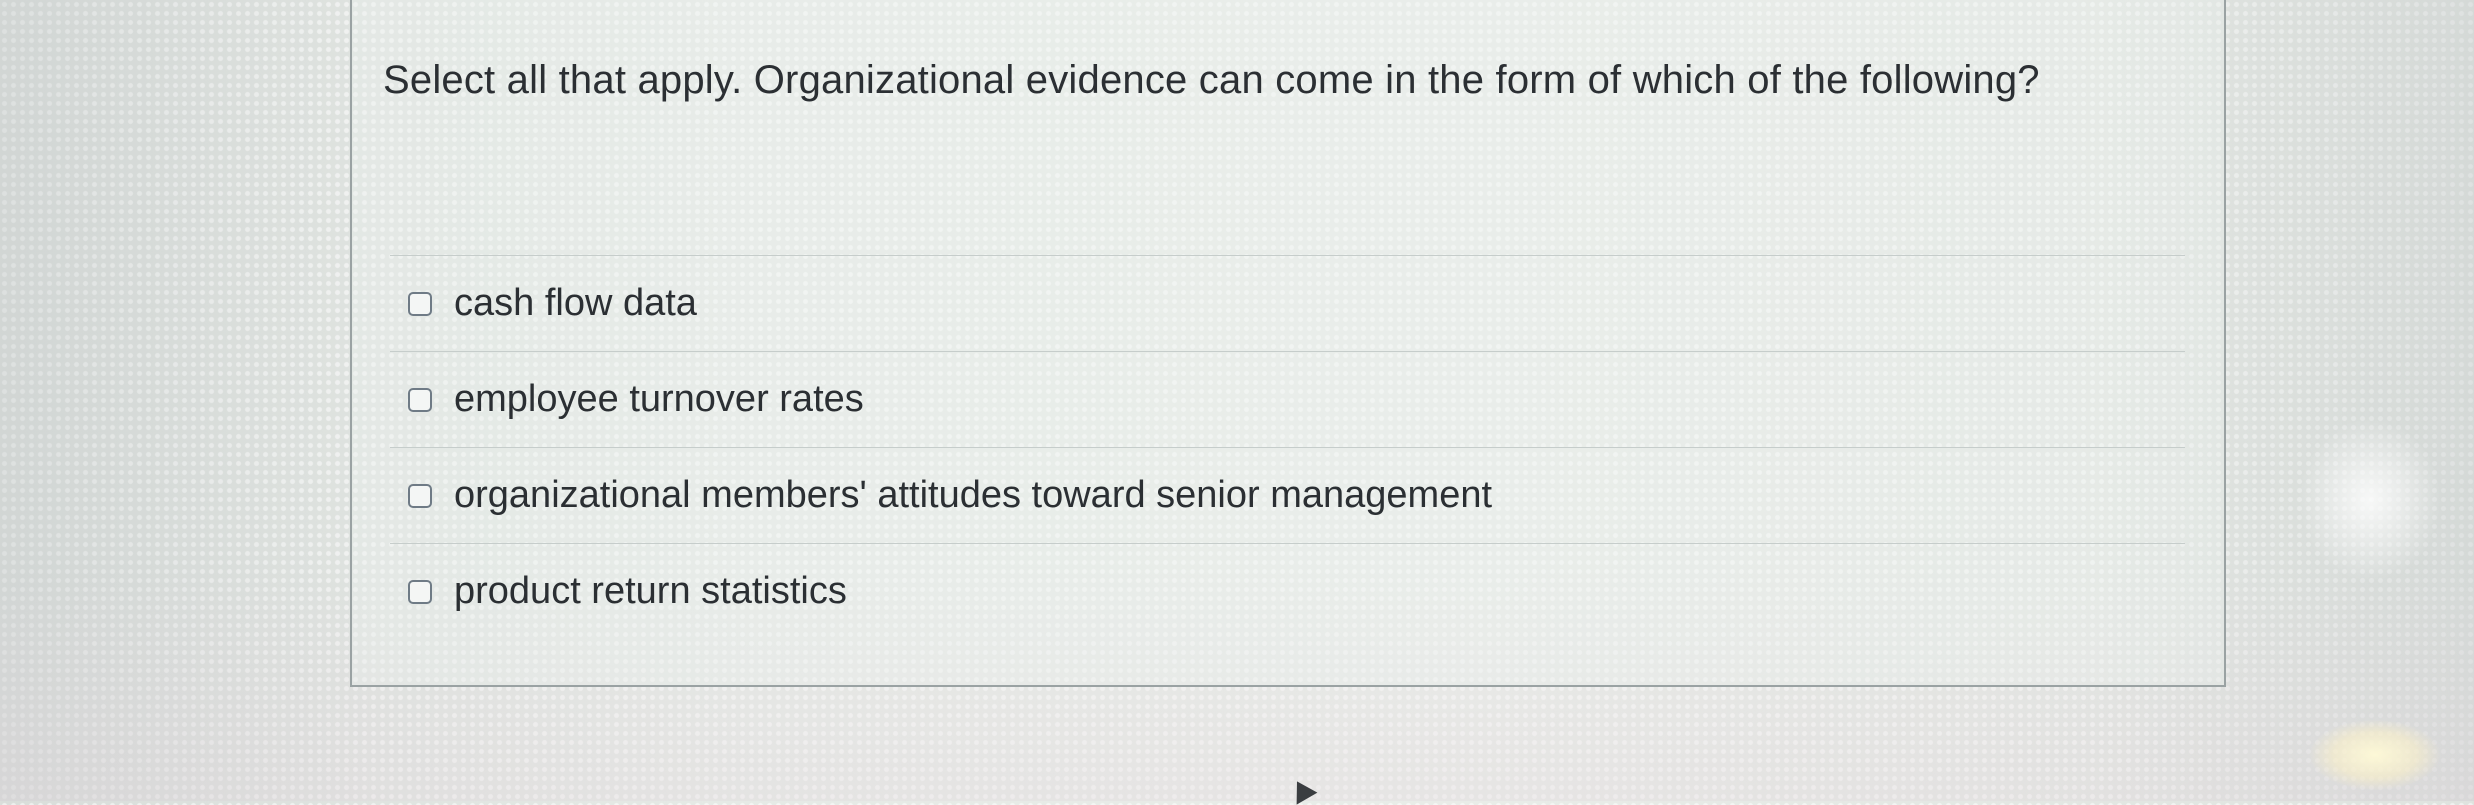 This screenshot has width=2474, height=805. Describe the element at coordinates (1287, 591) in the screenshot. I see `answer-option-product-return-statistics: product return statistics` at that location.